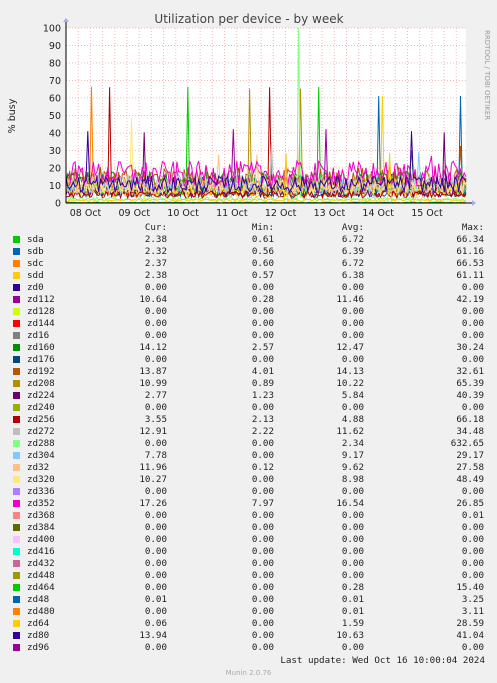 The width and height of the screenshot is (497, 683). Describe the element at coordinates (470, 587) in the screenshot. I see `legend-max: 15.40` at that location.